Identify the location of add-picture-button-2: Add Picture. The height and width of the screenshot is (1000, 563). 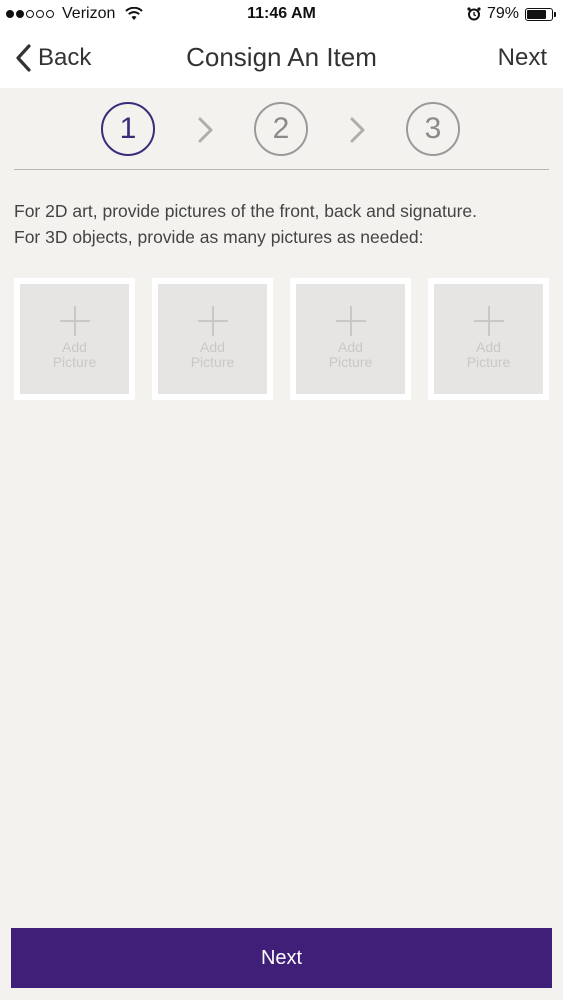
(212, 339).